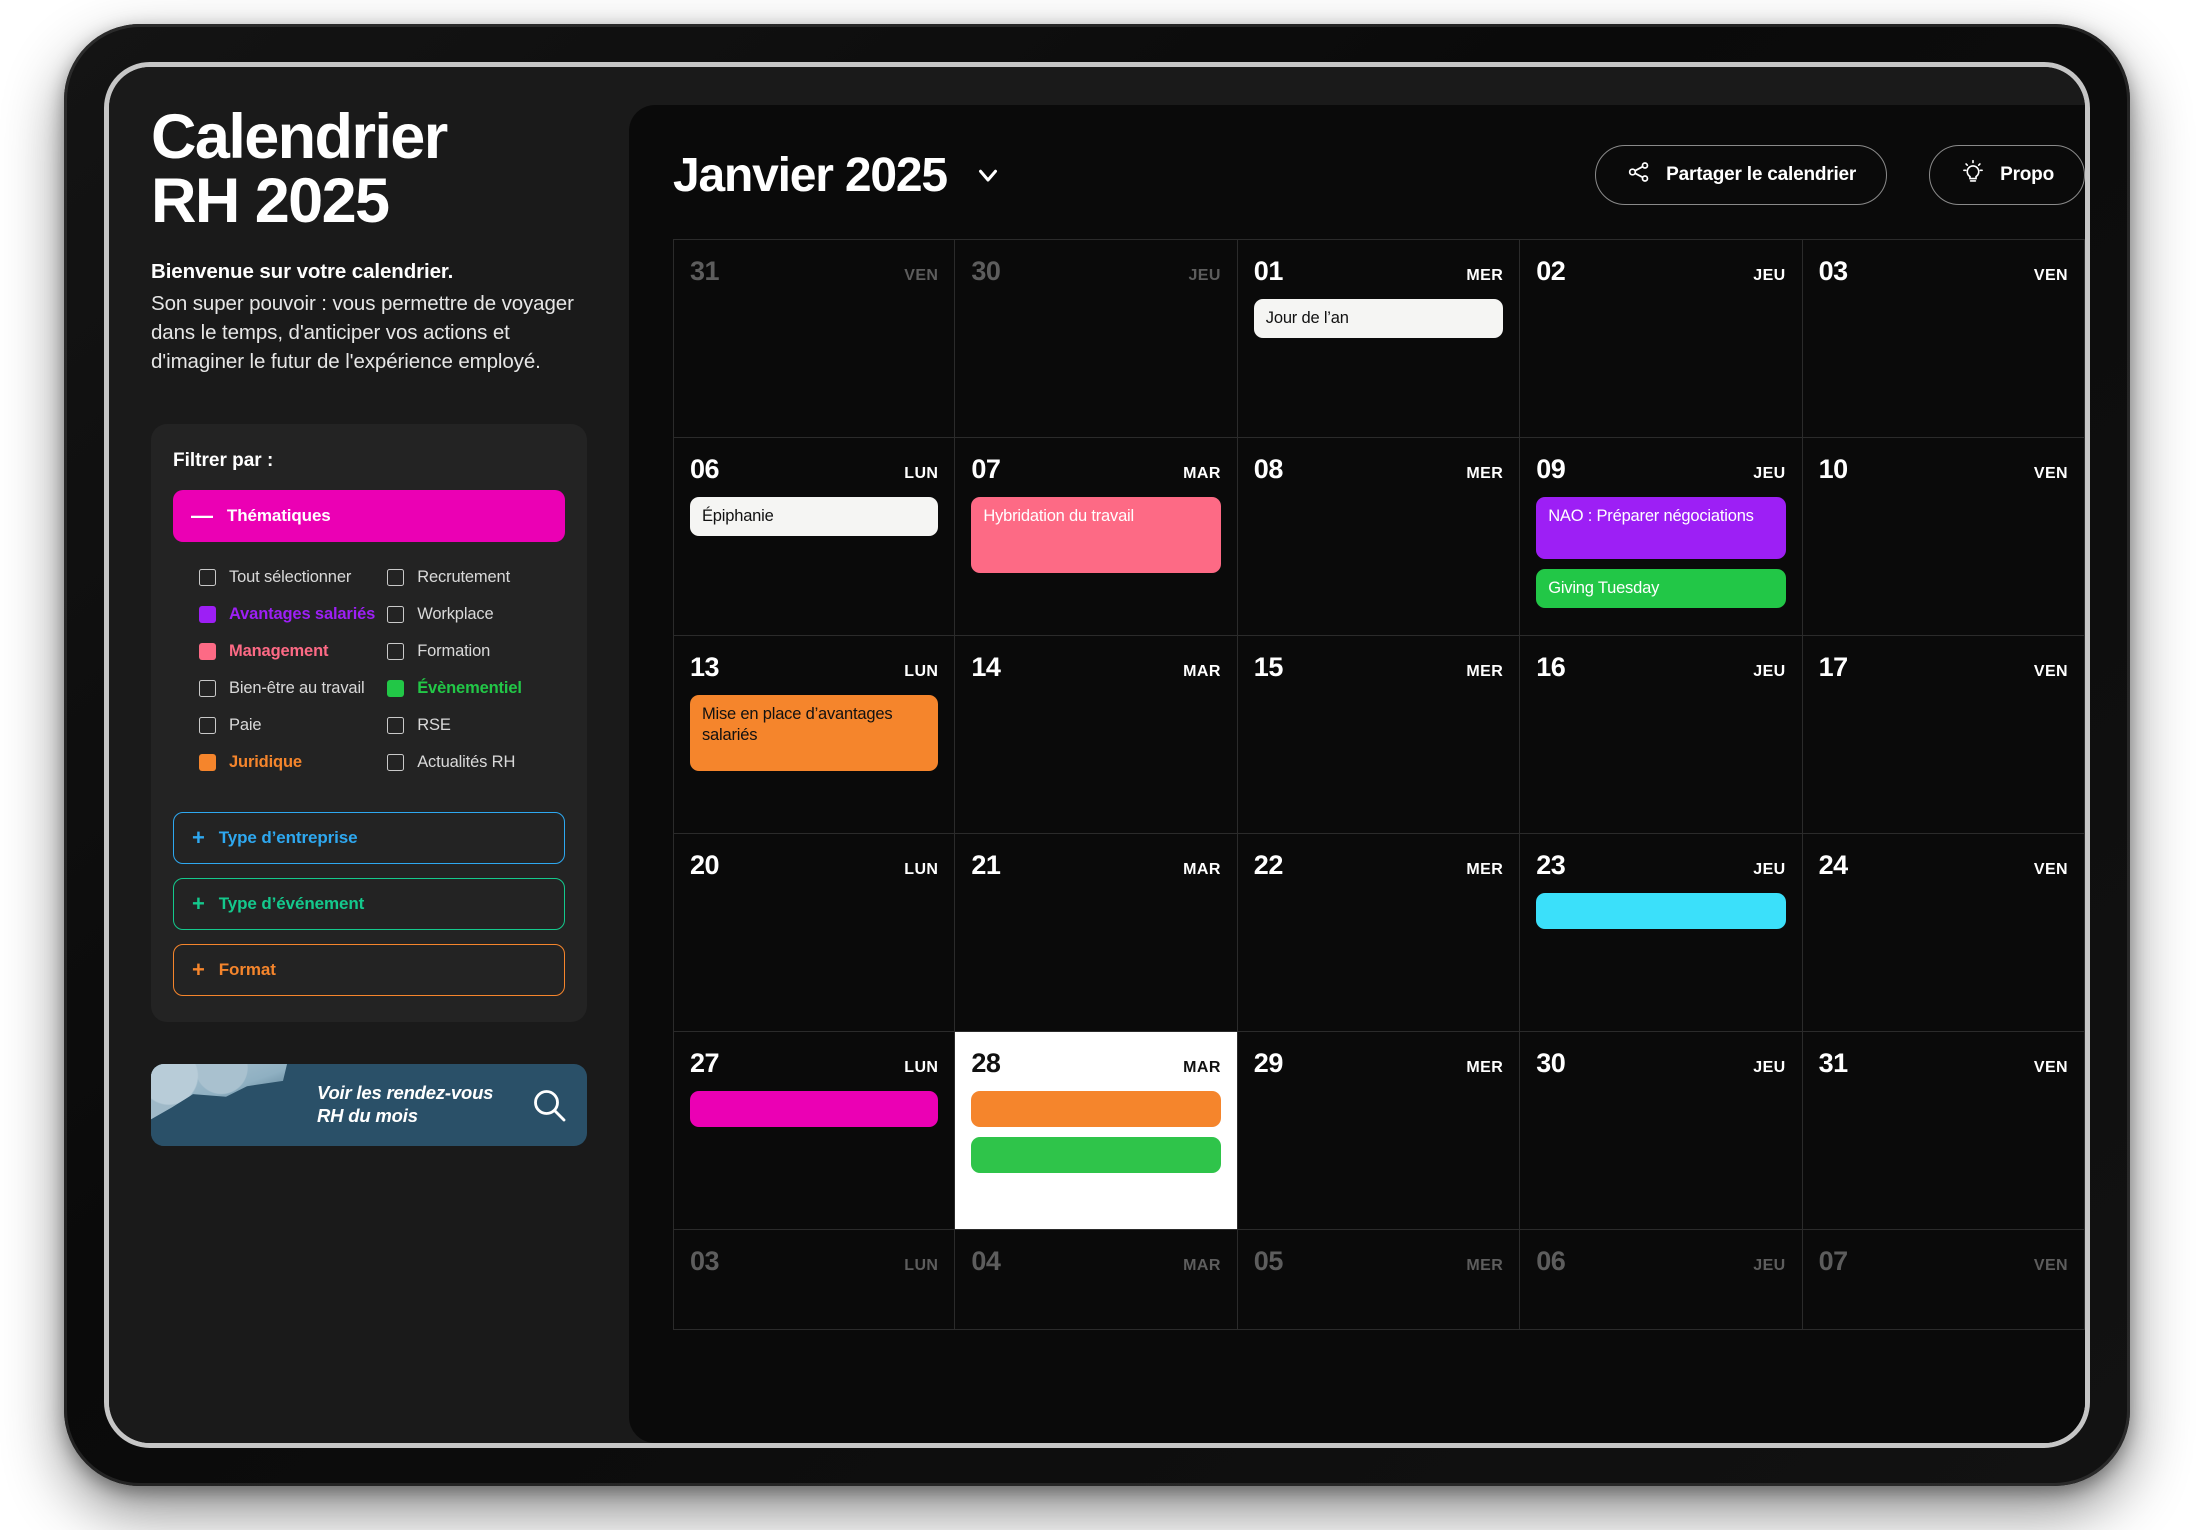  I want to click on checkbox-label: Actualités RH, so click(466, 761).